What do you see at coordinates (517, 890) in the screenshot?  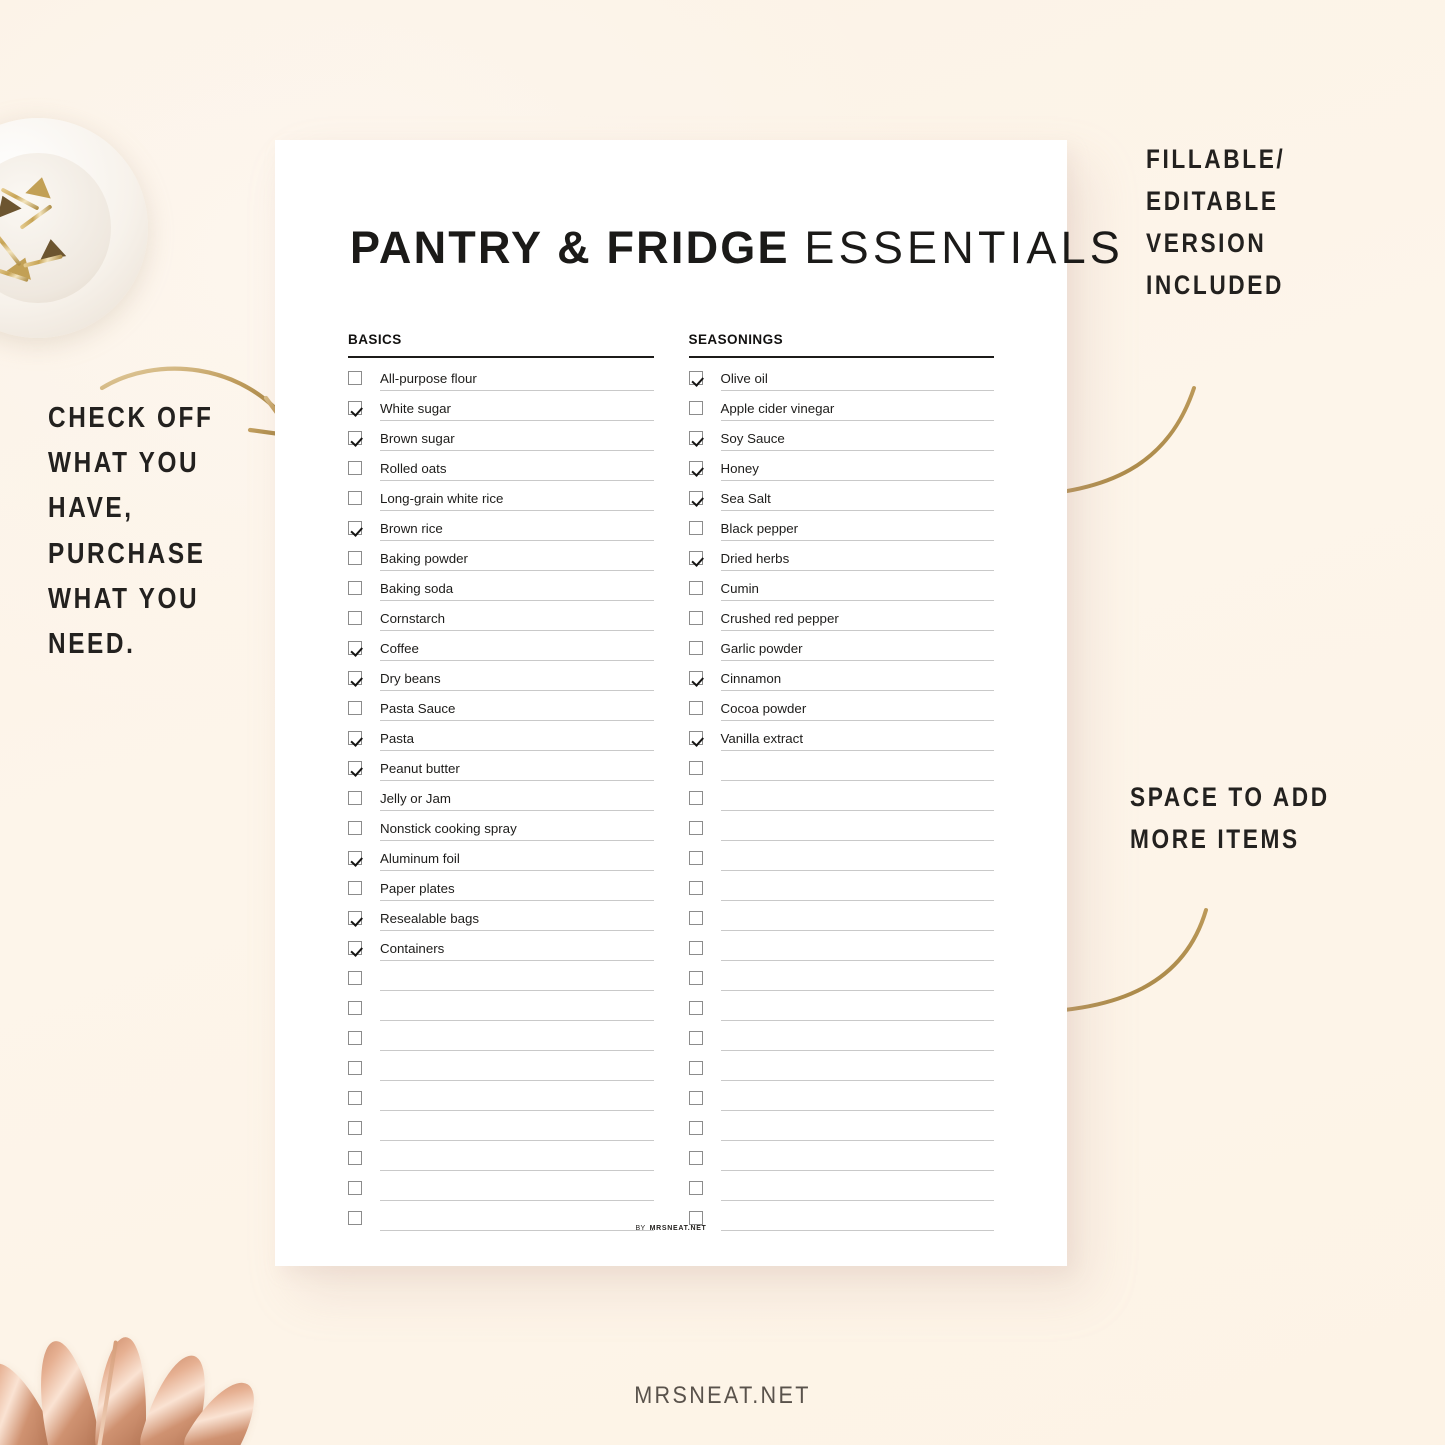 I see `checklist-entry-field: Paper plates` at bounding box center [517, 890].